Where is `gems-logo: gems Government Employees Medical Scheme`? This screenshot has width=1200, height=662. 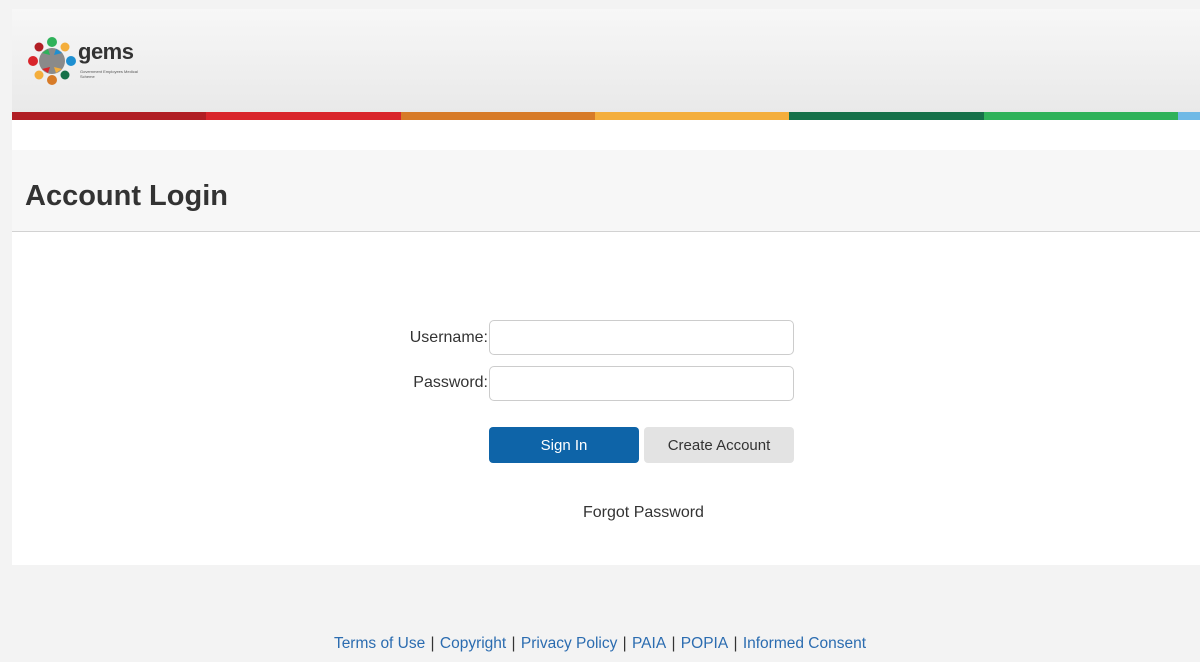
gems-logo: gems Government Employees Medical Scheme is located at coordinates (103, 63).